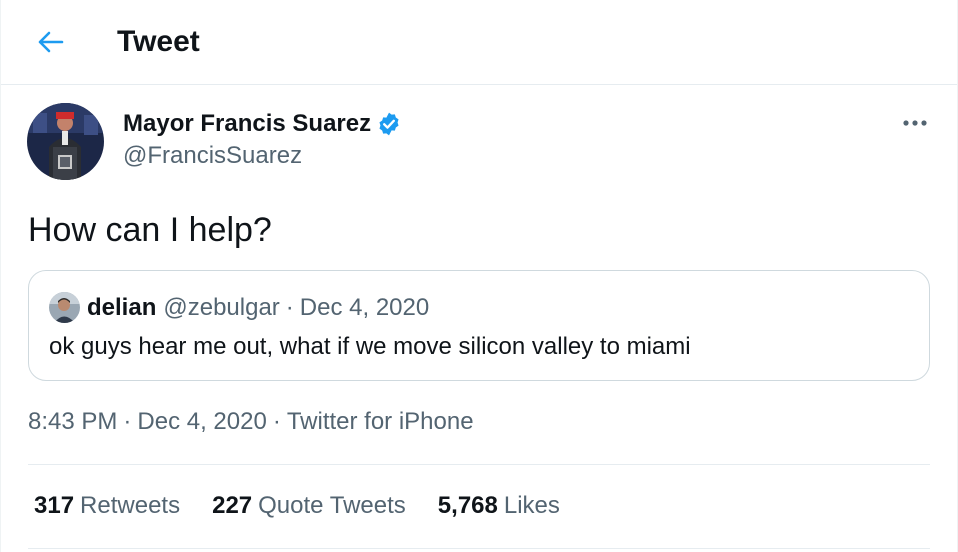 This screenshot has width=958, height=552. I want to click on likes-count: 5,768, so click(467, 505).